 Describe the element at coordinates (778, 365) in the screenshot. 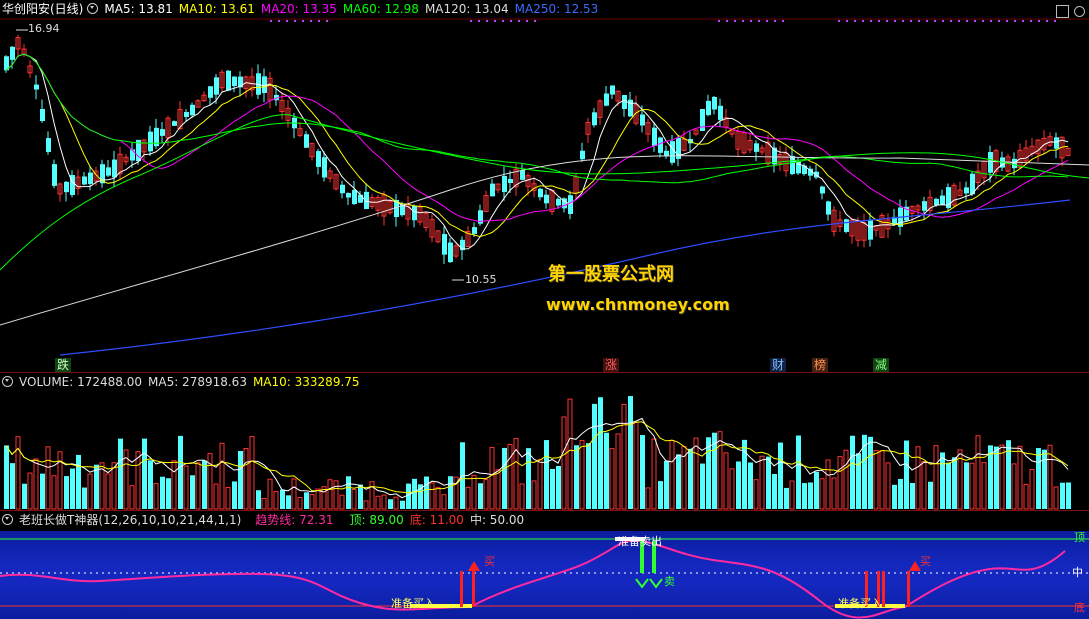

I see `event-badge-finance: 财` at that location.